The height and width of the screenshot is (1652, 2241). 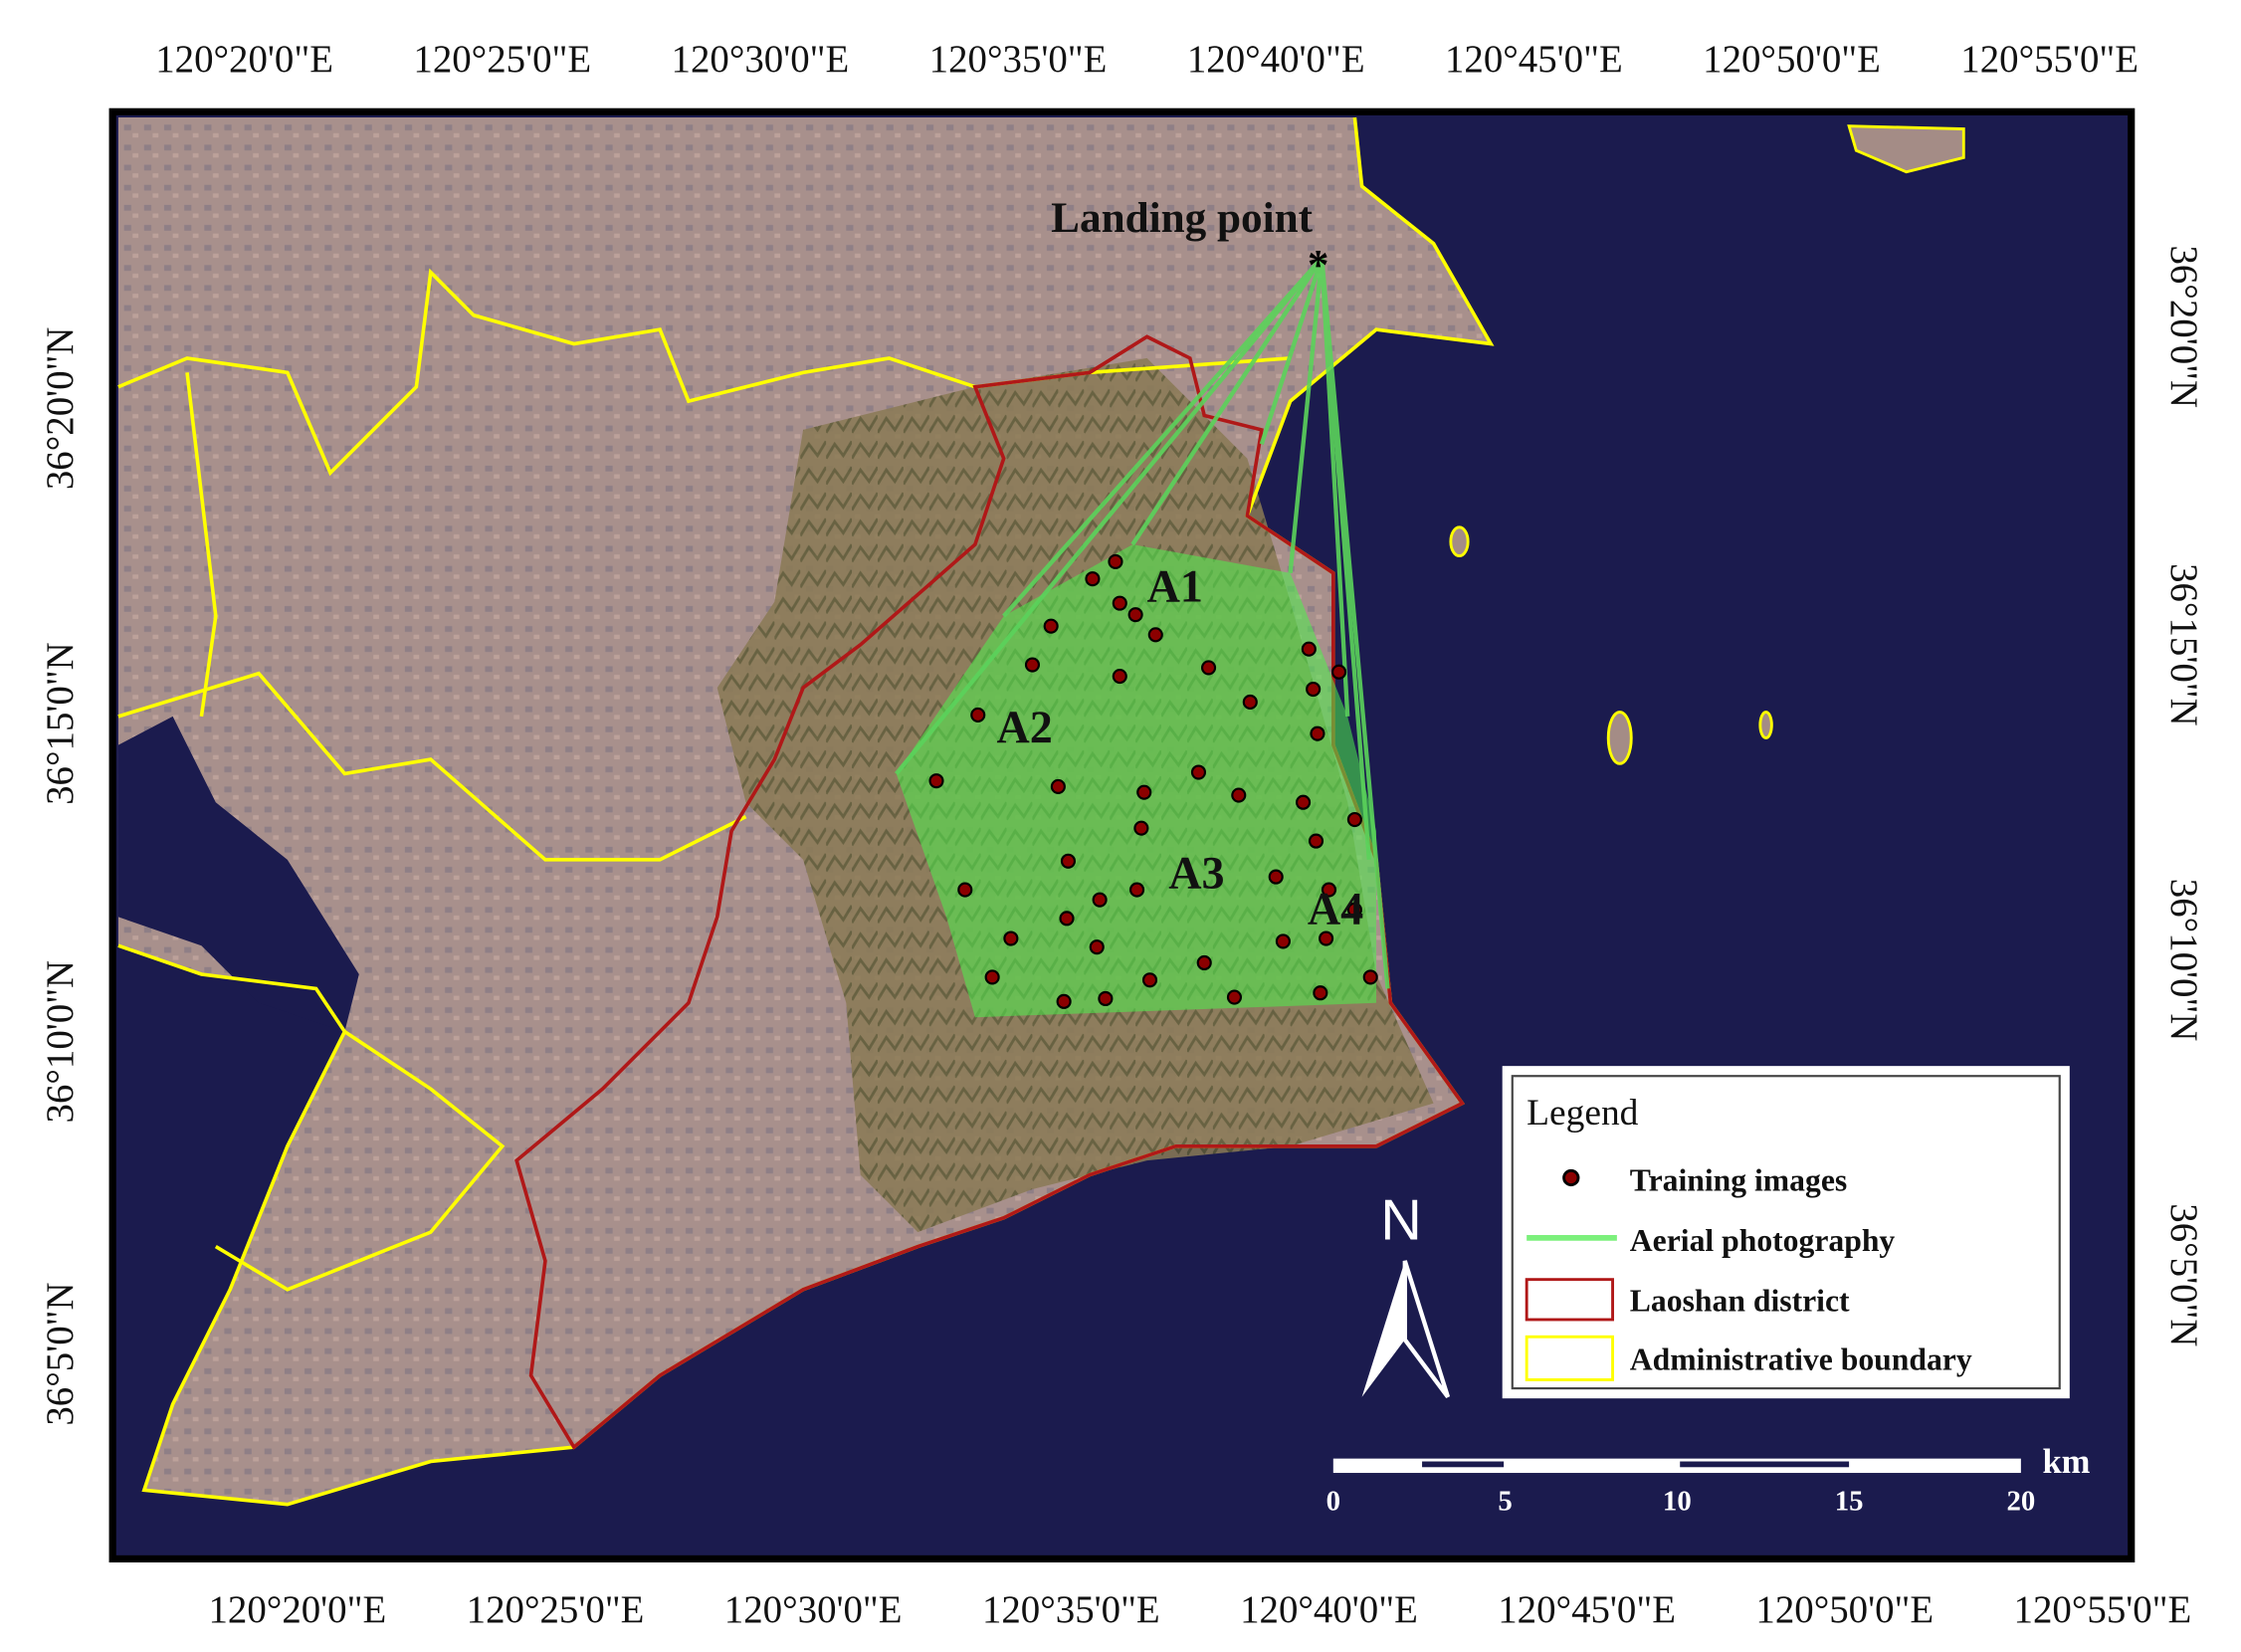 What do you see at coordinates (1738, 1179) in the screenshot?
I see `legend-item-training-images: Training images` at bounding box center [1738, 1179].